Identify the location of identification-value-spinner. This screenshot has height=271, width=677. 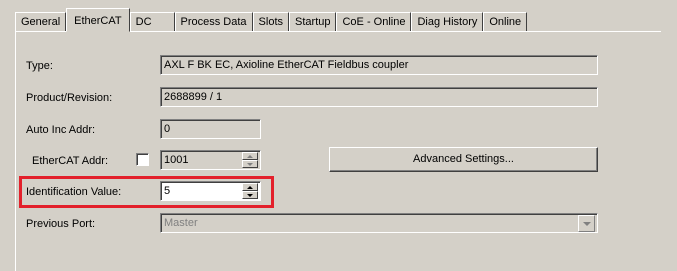
(250, 191).